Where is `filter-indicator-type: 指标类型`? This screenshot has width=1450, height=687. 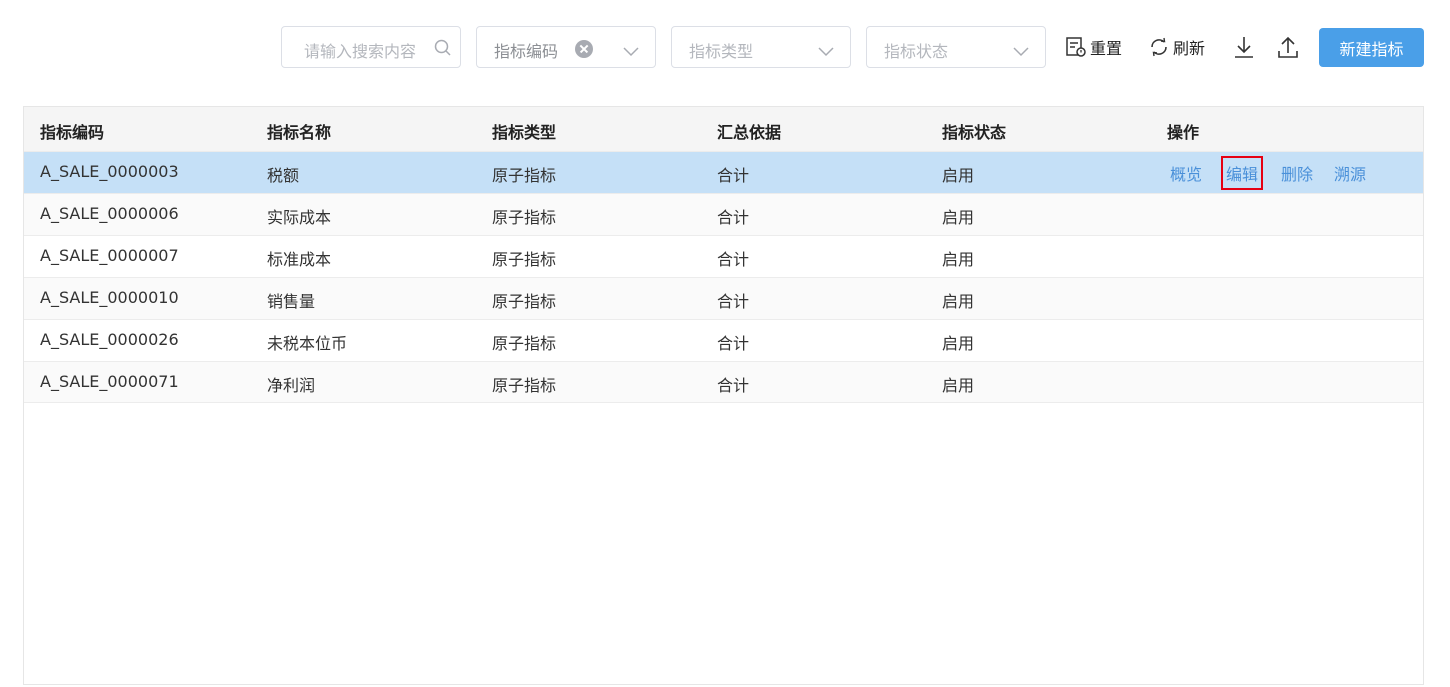 filter-indicator-type: 指标类型 is located at coordinates (761, 47).